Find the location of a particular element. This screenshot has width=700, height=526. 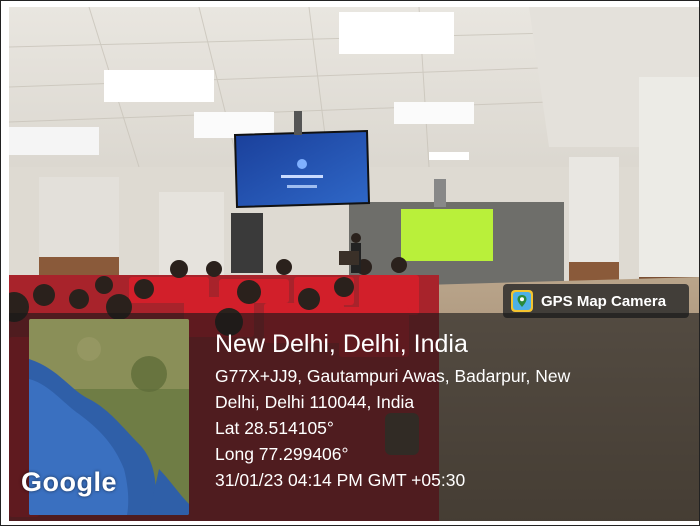

podium is located at coordinates (349, 258).